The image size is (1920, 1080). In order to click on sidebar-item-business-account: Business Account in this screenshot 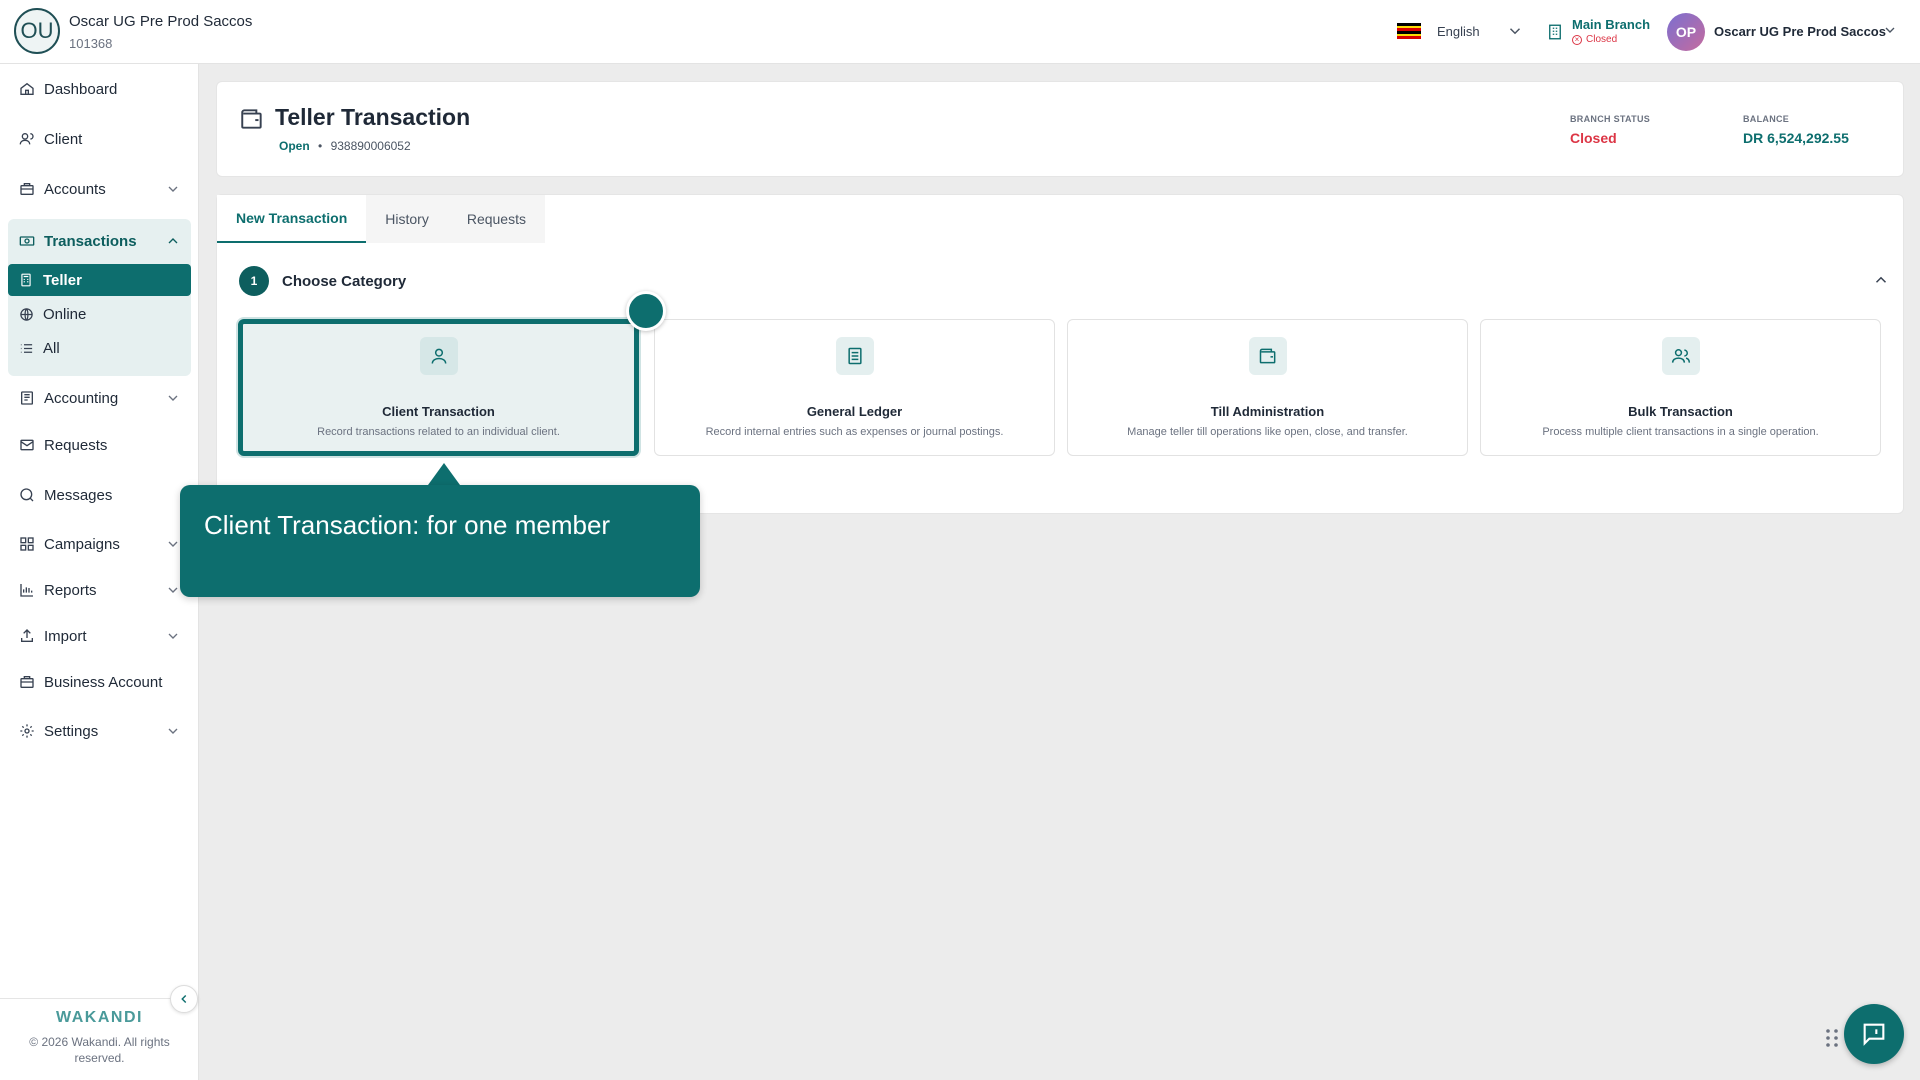, I will do `click(99, 682)`.